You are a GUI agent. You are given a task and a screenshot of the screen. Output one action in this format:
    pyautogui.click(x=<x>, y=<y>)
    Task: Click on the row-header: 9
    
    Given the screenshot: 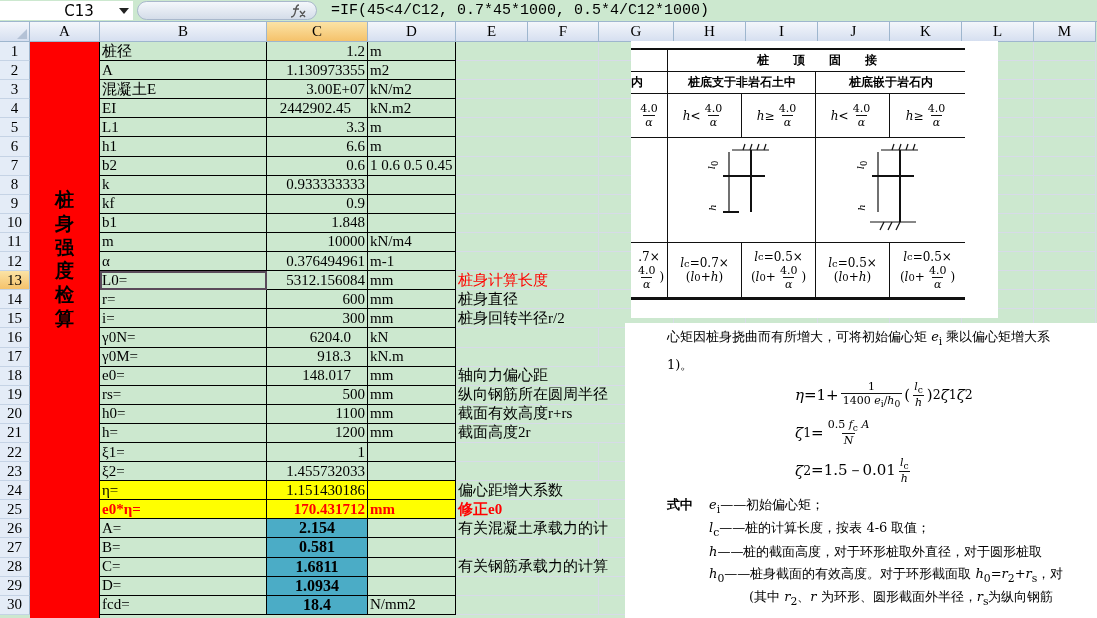 What is the action you would take?
    pyautogui.click(x=15, y=204)
    